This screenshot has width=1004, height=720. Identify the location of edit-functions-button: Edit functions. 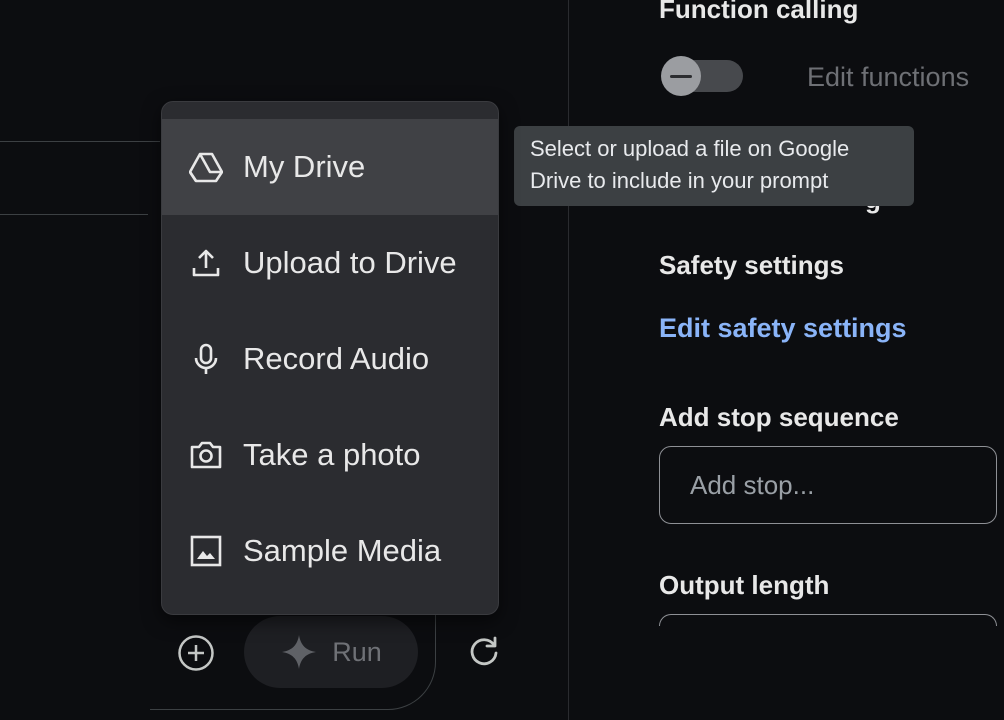
(888, 77).